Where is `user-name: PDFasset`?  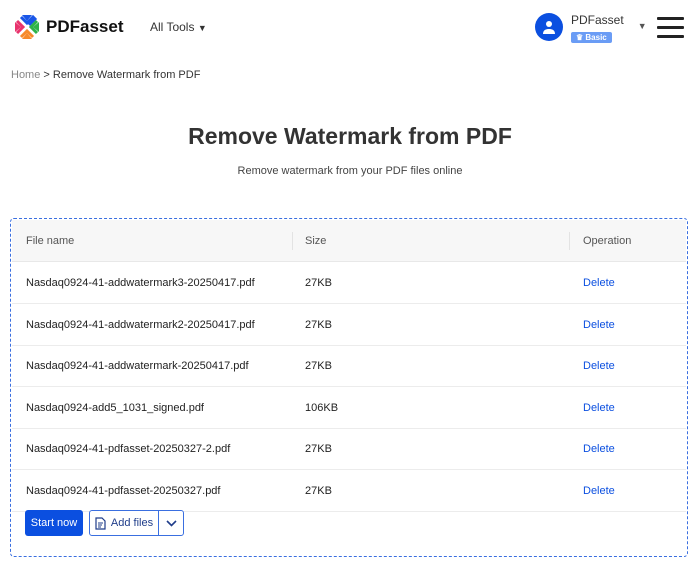 user-name: PDFasset is located at coordinates (597, 20).